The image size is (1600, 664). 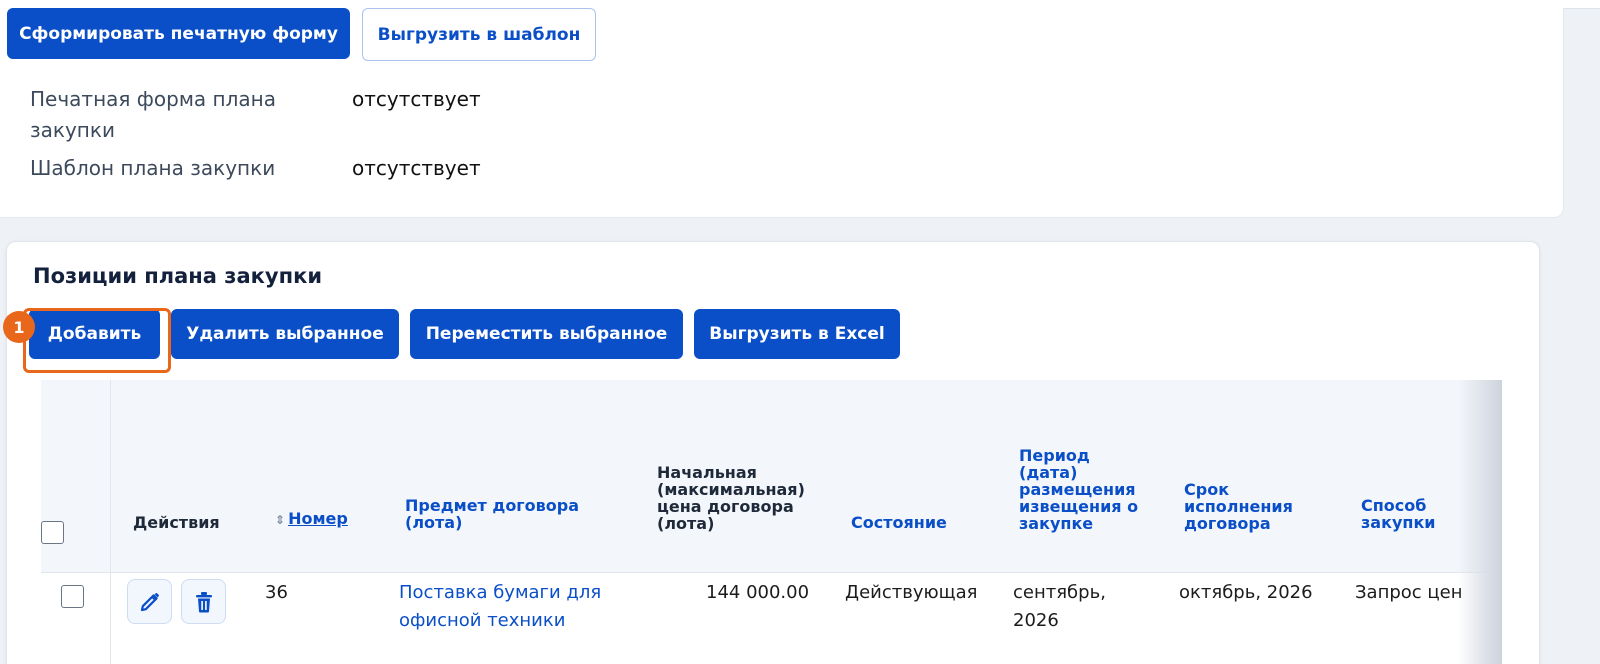 I want to click on column-number-label: Номер, so click(x=318, y=518).